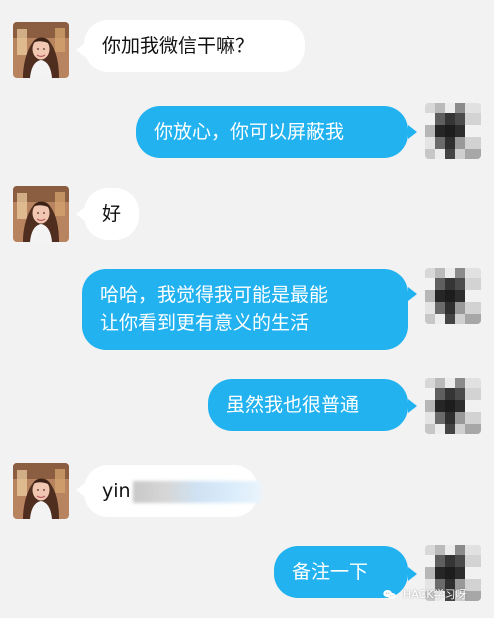  I want to click on outgoing-message-bubble: 虽然我也很普通, so click(308, 405).